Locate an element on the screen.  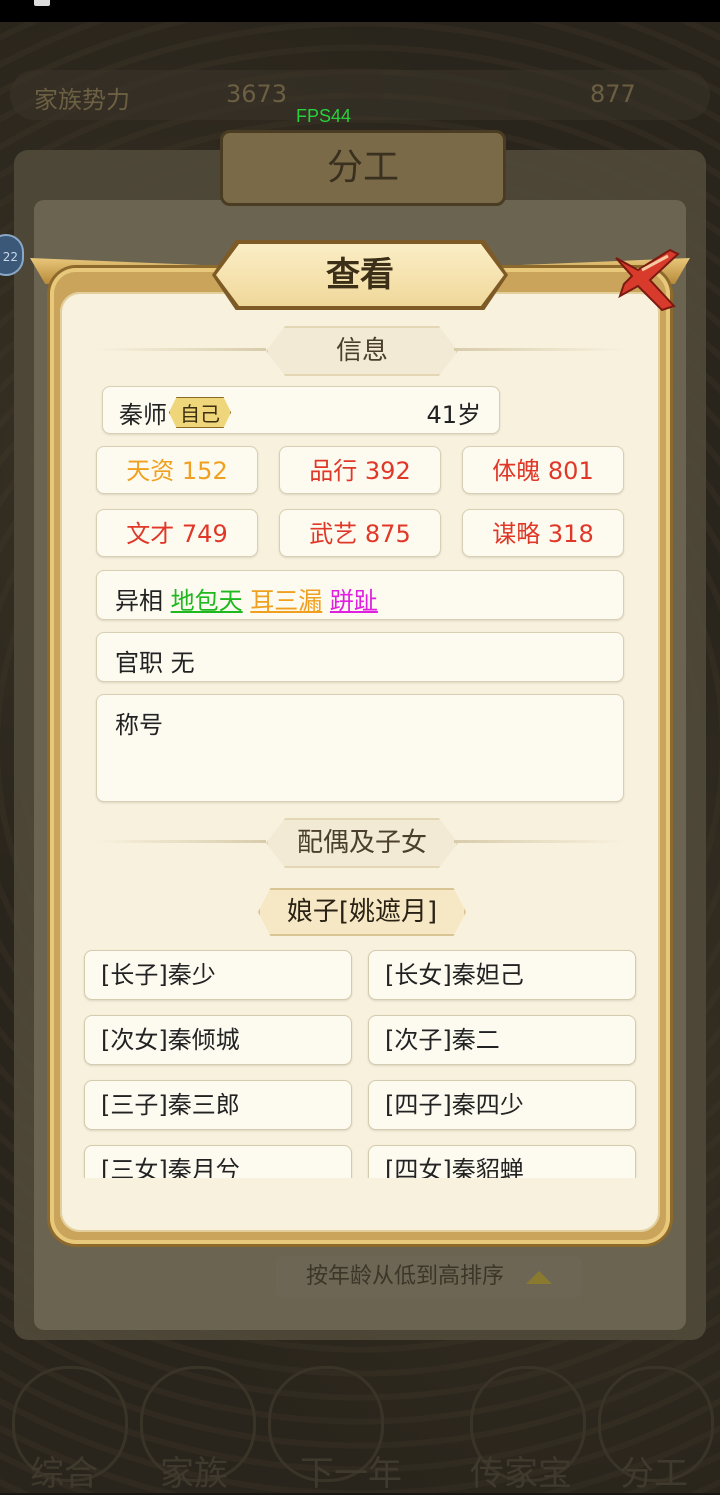
currency-value: 877 is located at coordinates (613, 94).